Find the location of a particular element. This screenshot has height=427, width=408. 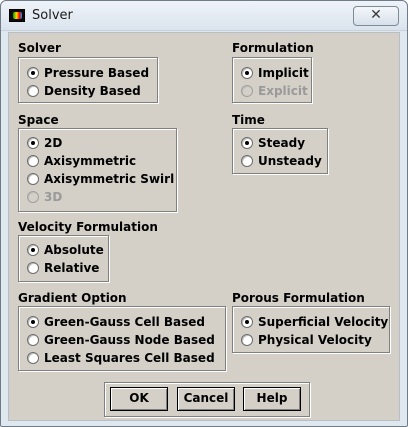

option-label: Physical Velocity is located at coordinates (315, 340).